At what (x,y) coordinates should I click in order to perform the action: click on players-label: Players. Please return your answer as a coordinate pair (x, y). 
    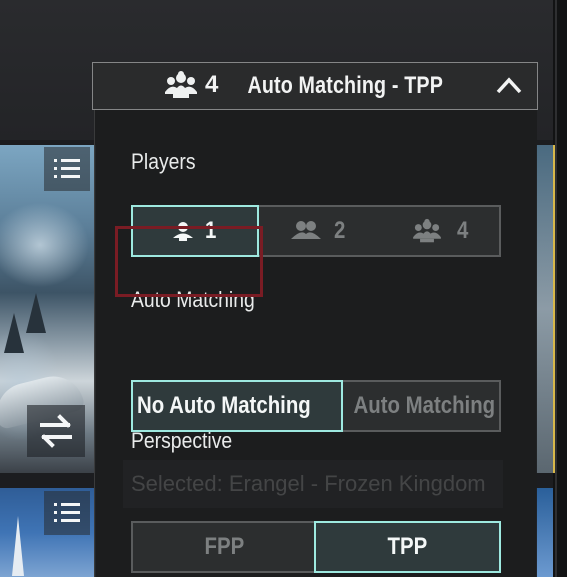
    Looking at the image, I should click on (163, 161).